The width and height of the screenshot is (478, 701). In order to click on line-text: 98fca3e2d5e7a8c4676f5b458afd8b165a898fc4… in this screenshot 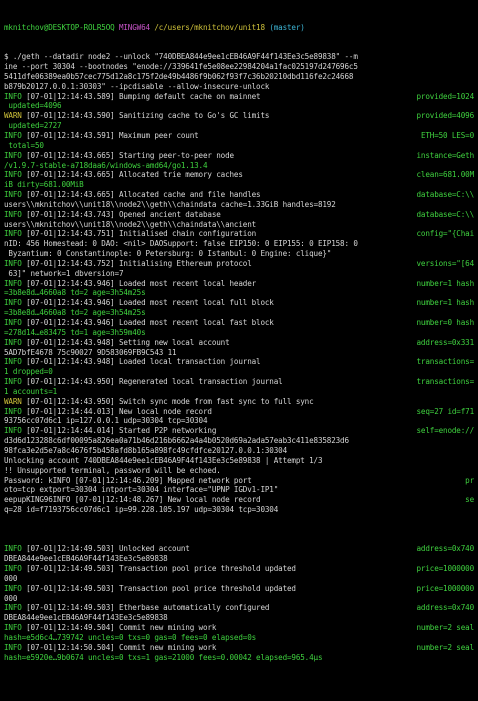, I will do `click(145, 450)`.